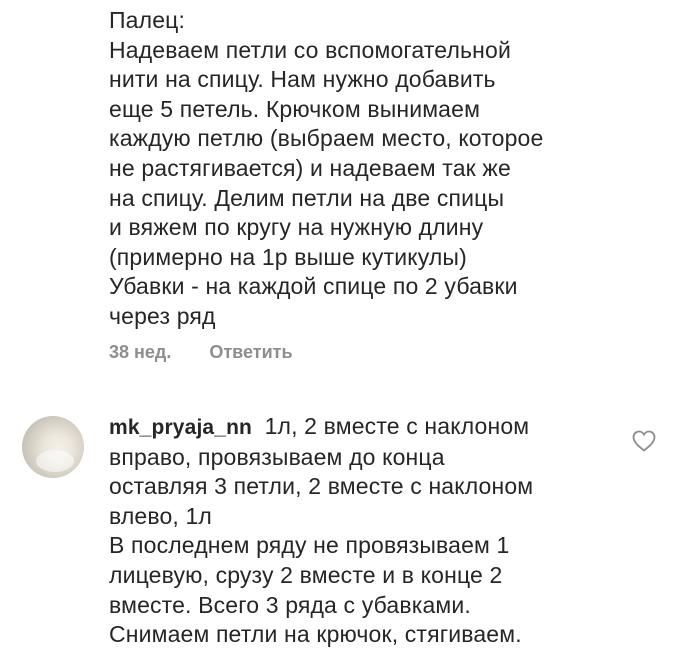 This screenshot has width=690, height=650. I want to click on comment-timestamp: 38 нед., so click(140, 352).